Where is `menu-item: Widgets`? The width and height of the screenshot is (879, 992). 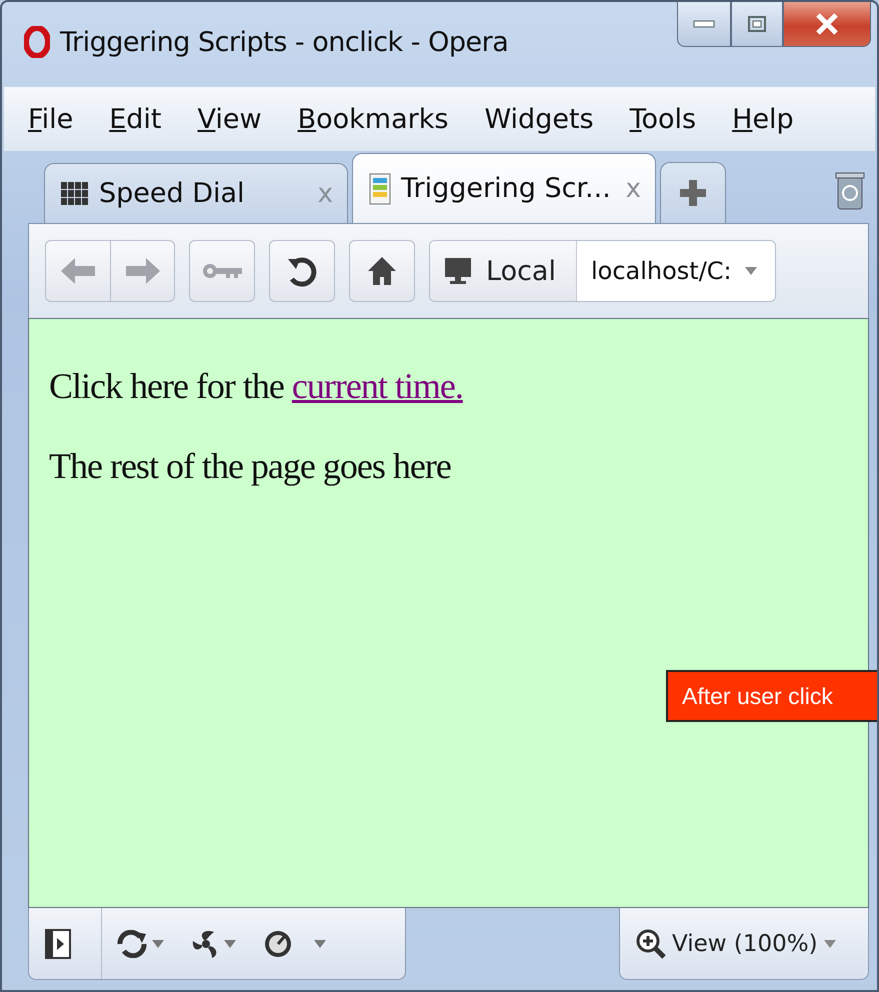 menu-item: Widgets is located at coordinates (539, 119).